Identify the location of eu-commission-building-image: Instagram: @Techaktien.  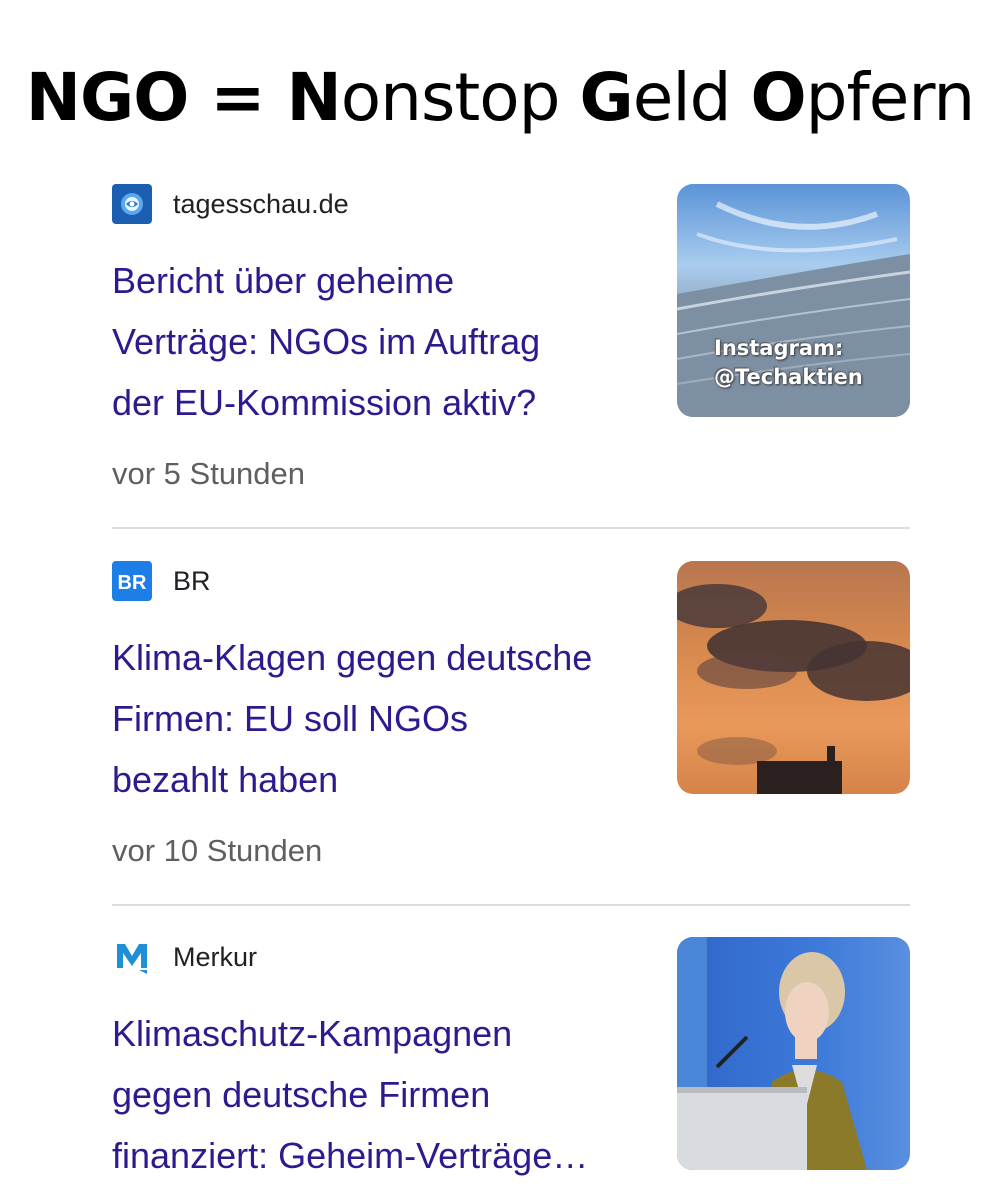
(793, 300).